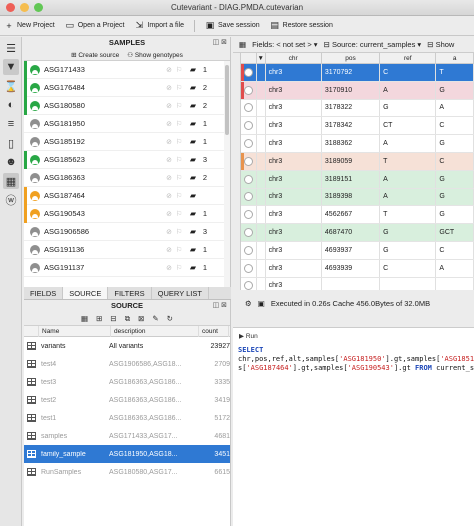 The height and width of the screenshot is (526, 474). Describe the element at coordinates (180, 293) in the screenshot. I see `tab-query-list: QUERY LIST` at that location.